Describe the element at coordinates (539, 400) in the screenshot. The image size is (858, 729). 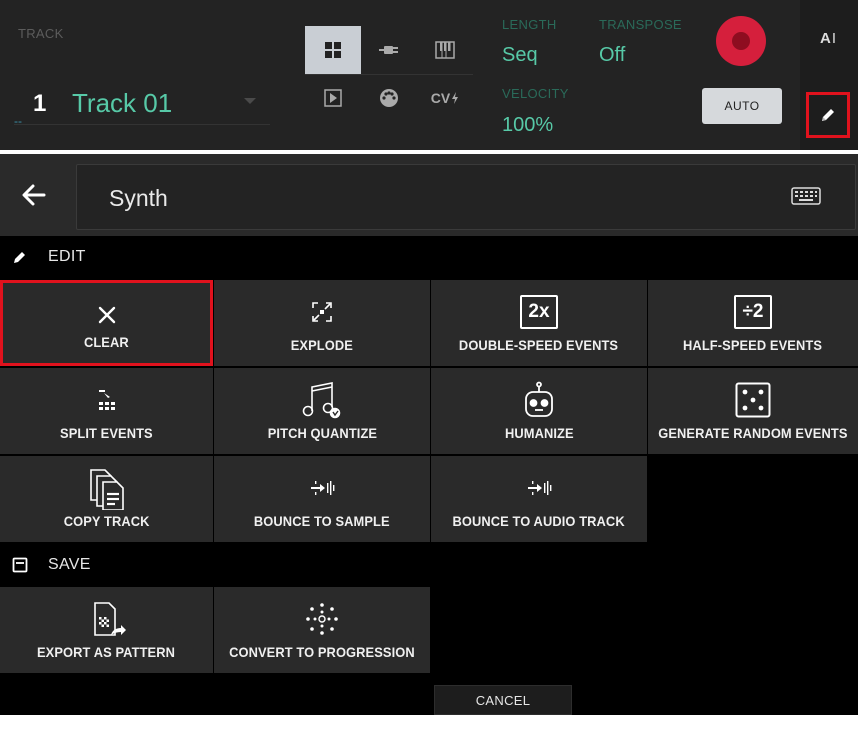
I see `humanize-robot-icon` at that location.